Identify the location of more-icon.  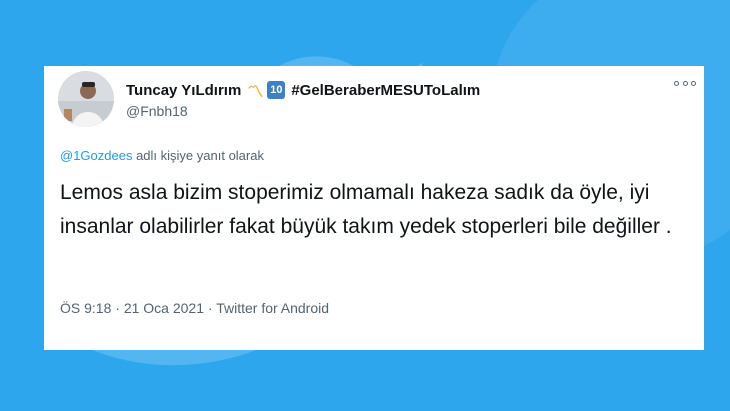
(685, 83).